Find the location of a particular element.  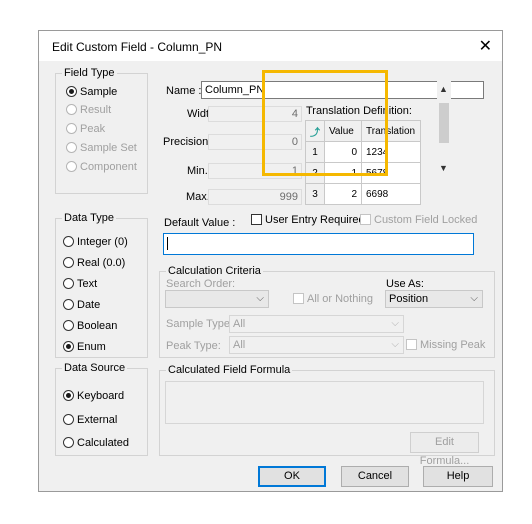

peak-type-label: Peak Type: is located at coordinates (193, 346).